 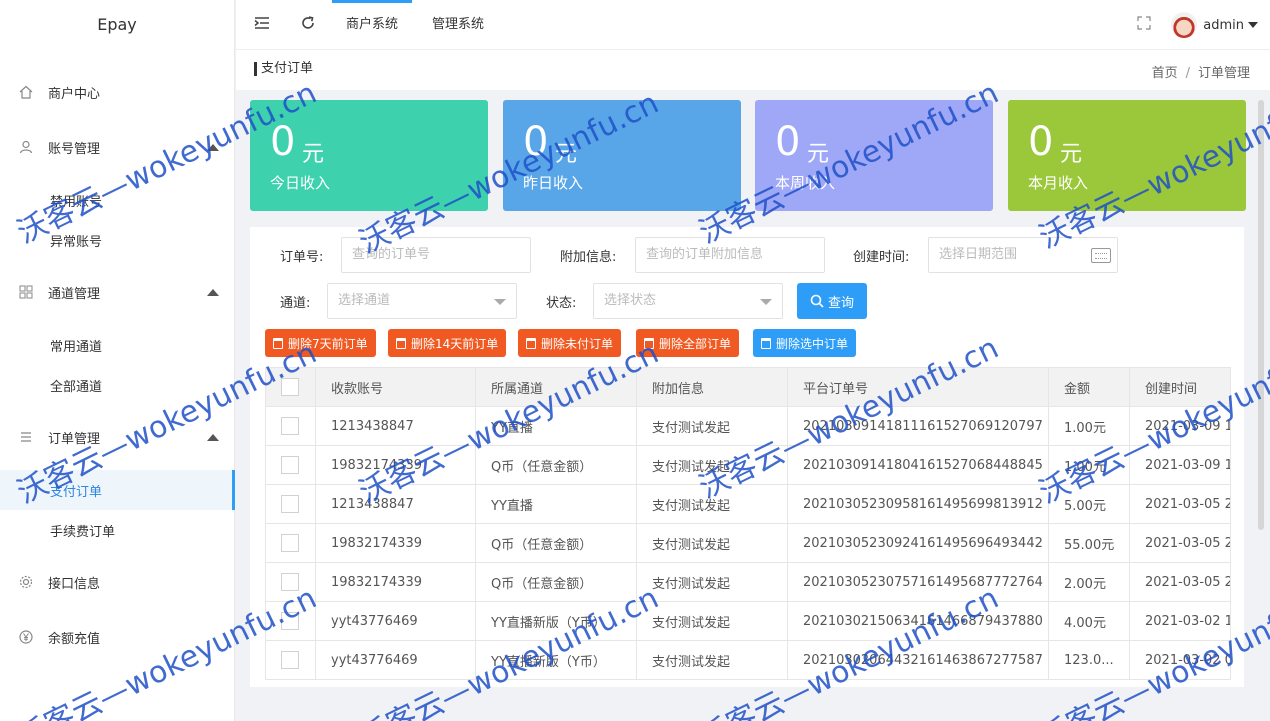 I want to click on search-button: 查询, so click(x=832, y=301).